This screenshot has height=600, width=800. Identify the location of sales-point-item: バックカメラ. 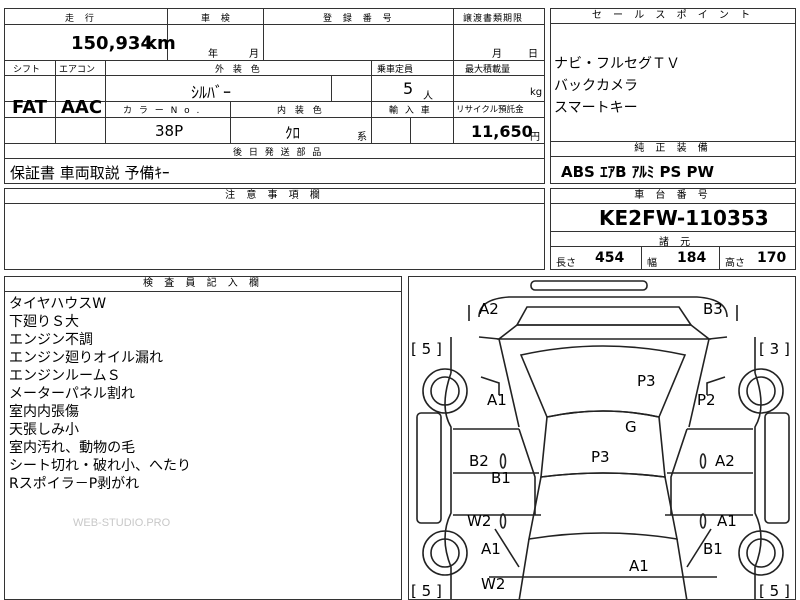
(596, 86).